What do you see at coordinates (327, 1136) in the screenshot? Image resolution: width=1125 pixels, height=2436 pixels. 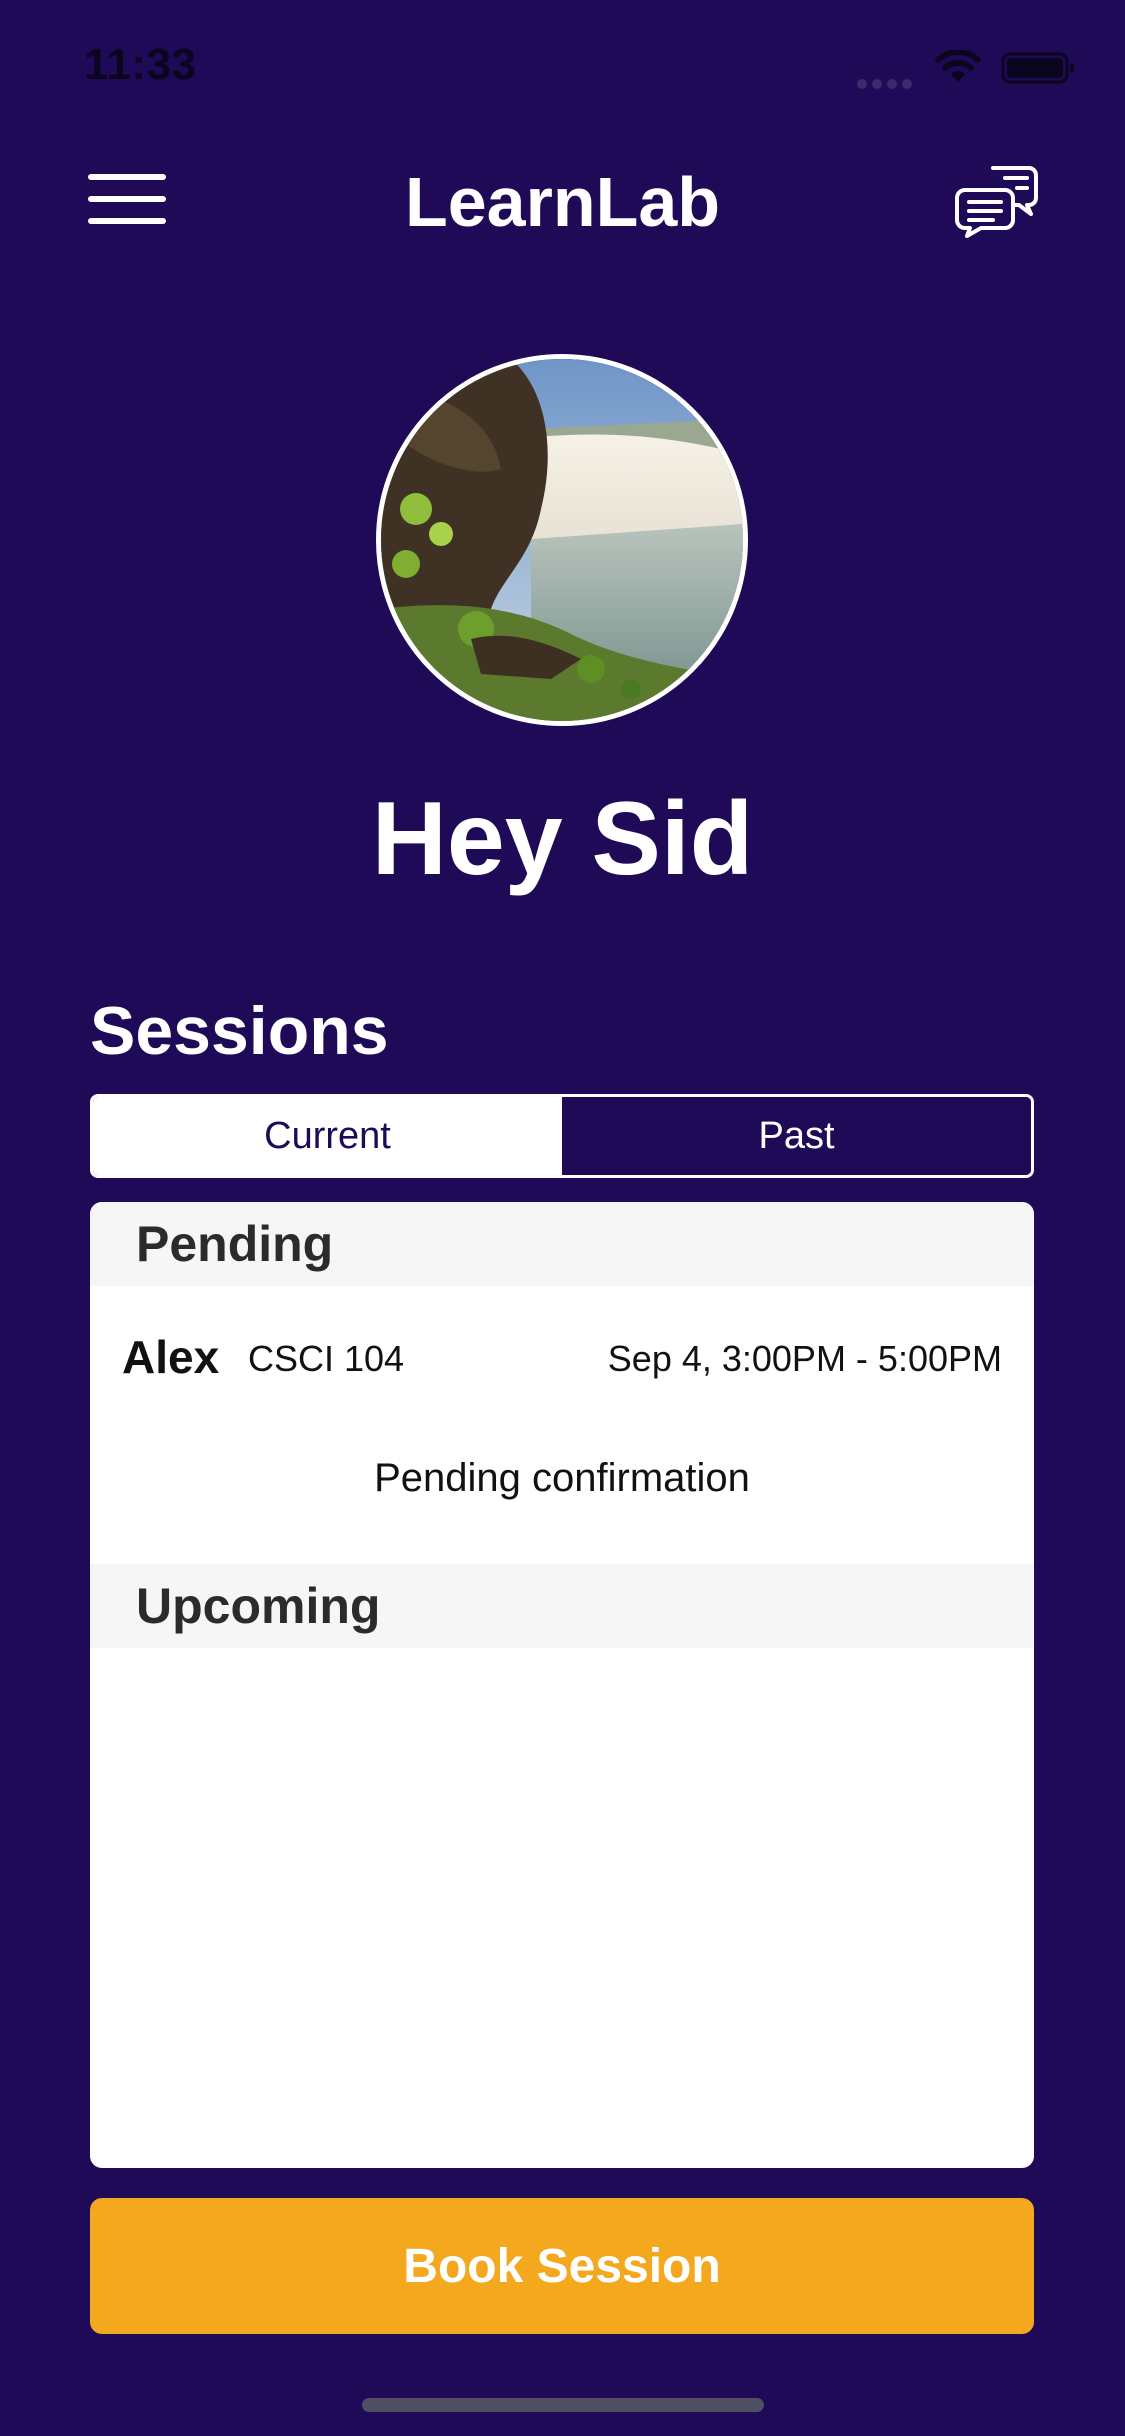 I see `tab-current: Current` at bounding box center [327, 1136].